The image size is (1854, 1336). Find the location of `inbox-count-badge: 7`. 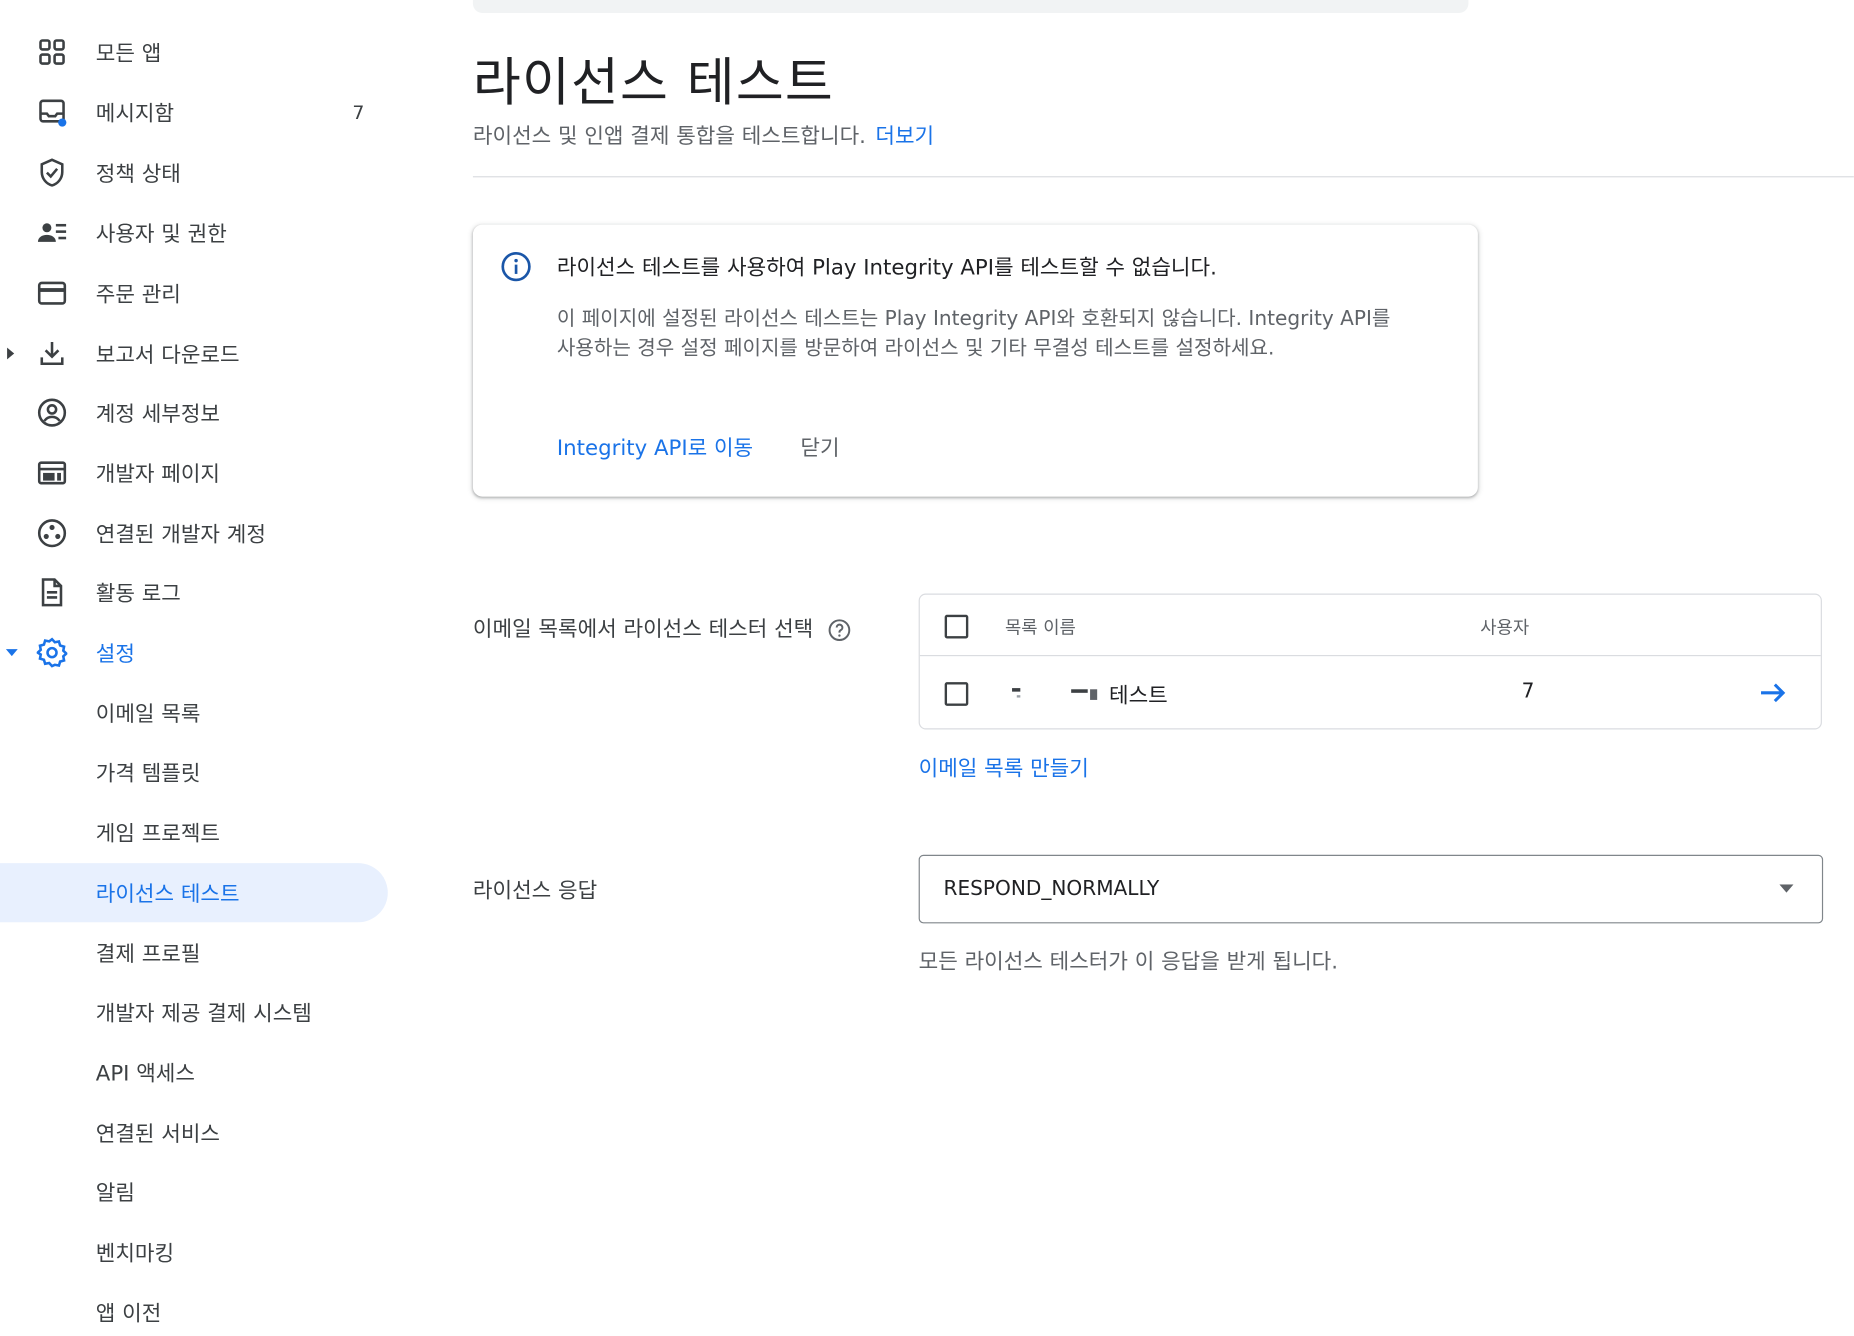

inbox-count-badge: 7 is located at coordinates (358, 112).